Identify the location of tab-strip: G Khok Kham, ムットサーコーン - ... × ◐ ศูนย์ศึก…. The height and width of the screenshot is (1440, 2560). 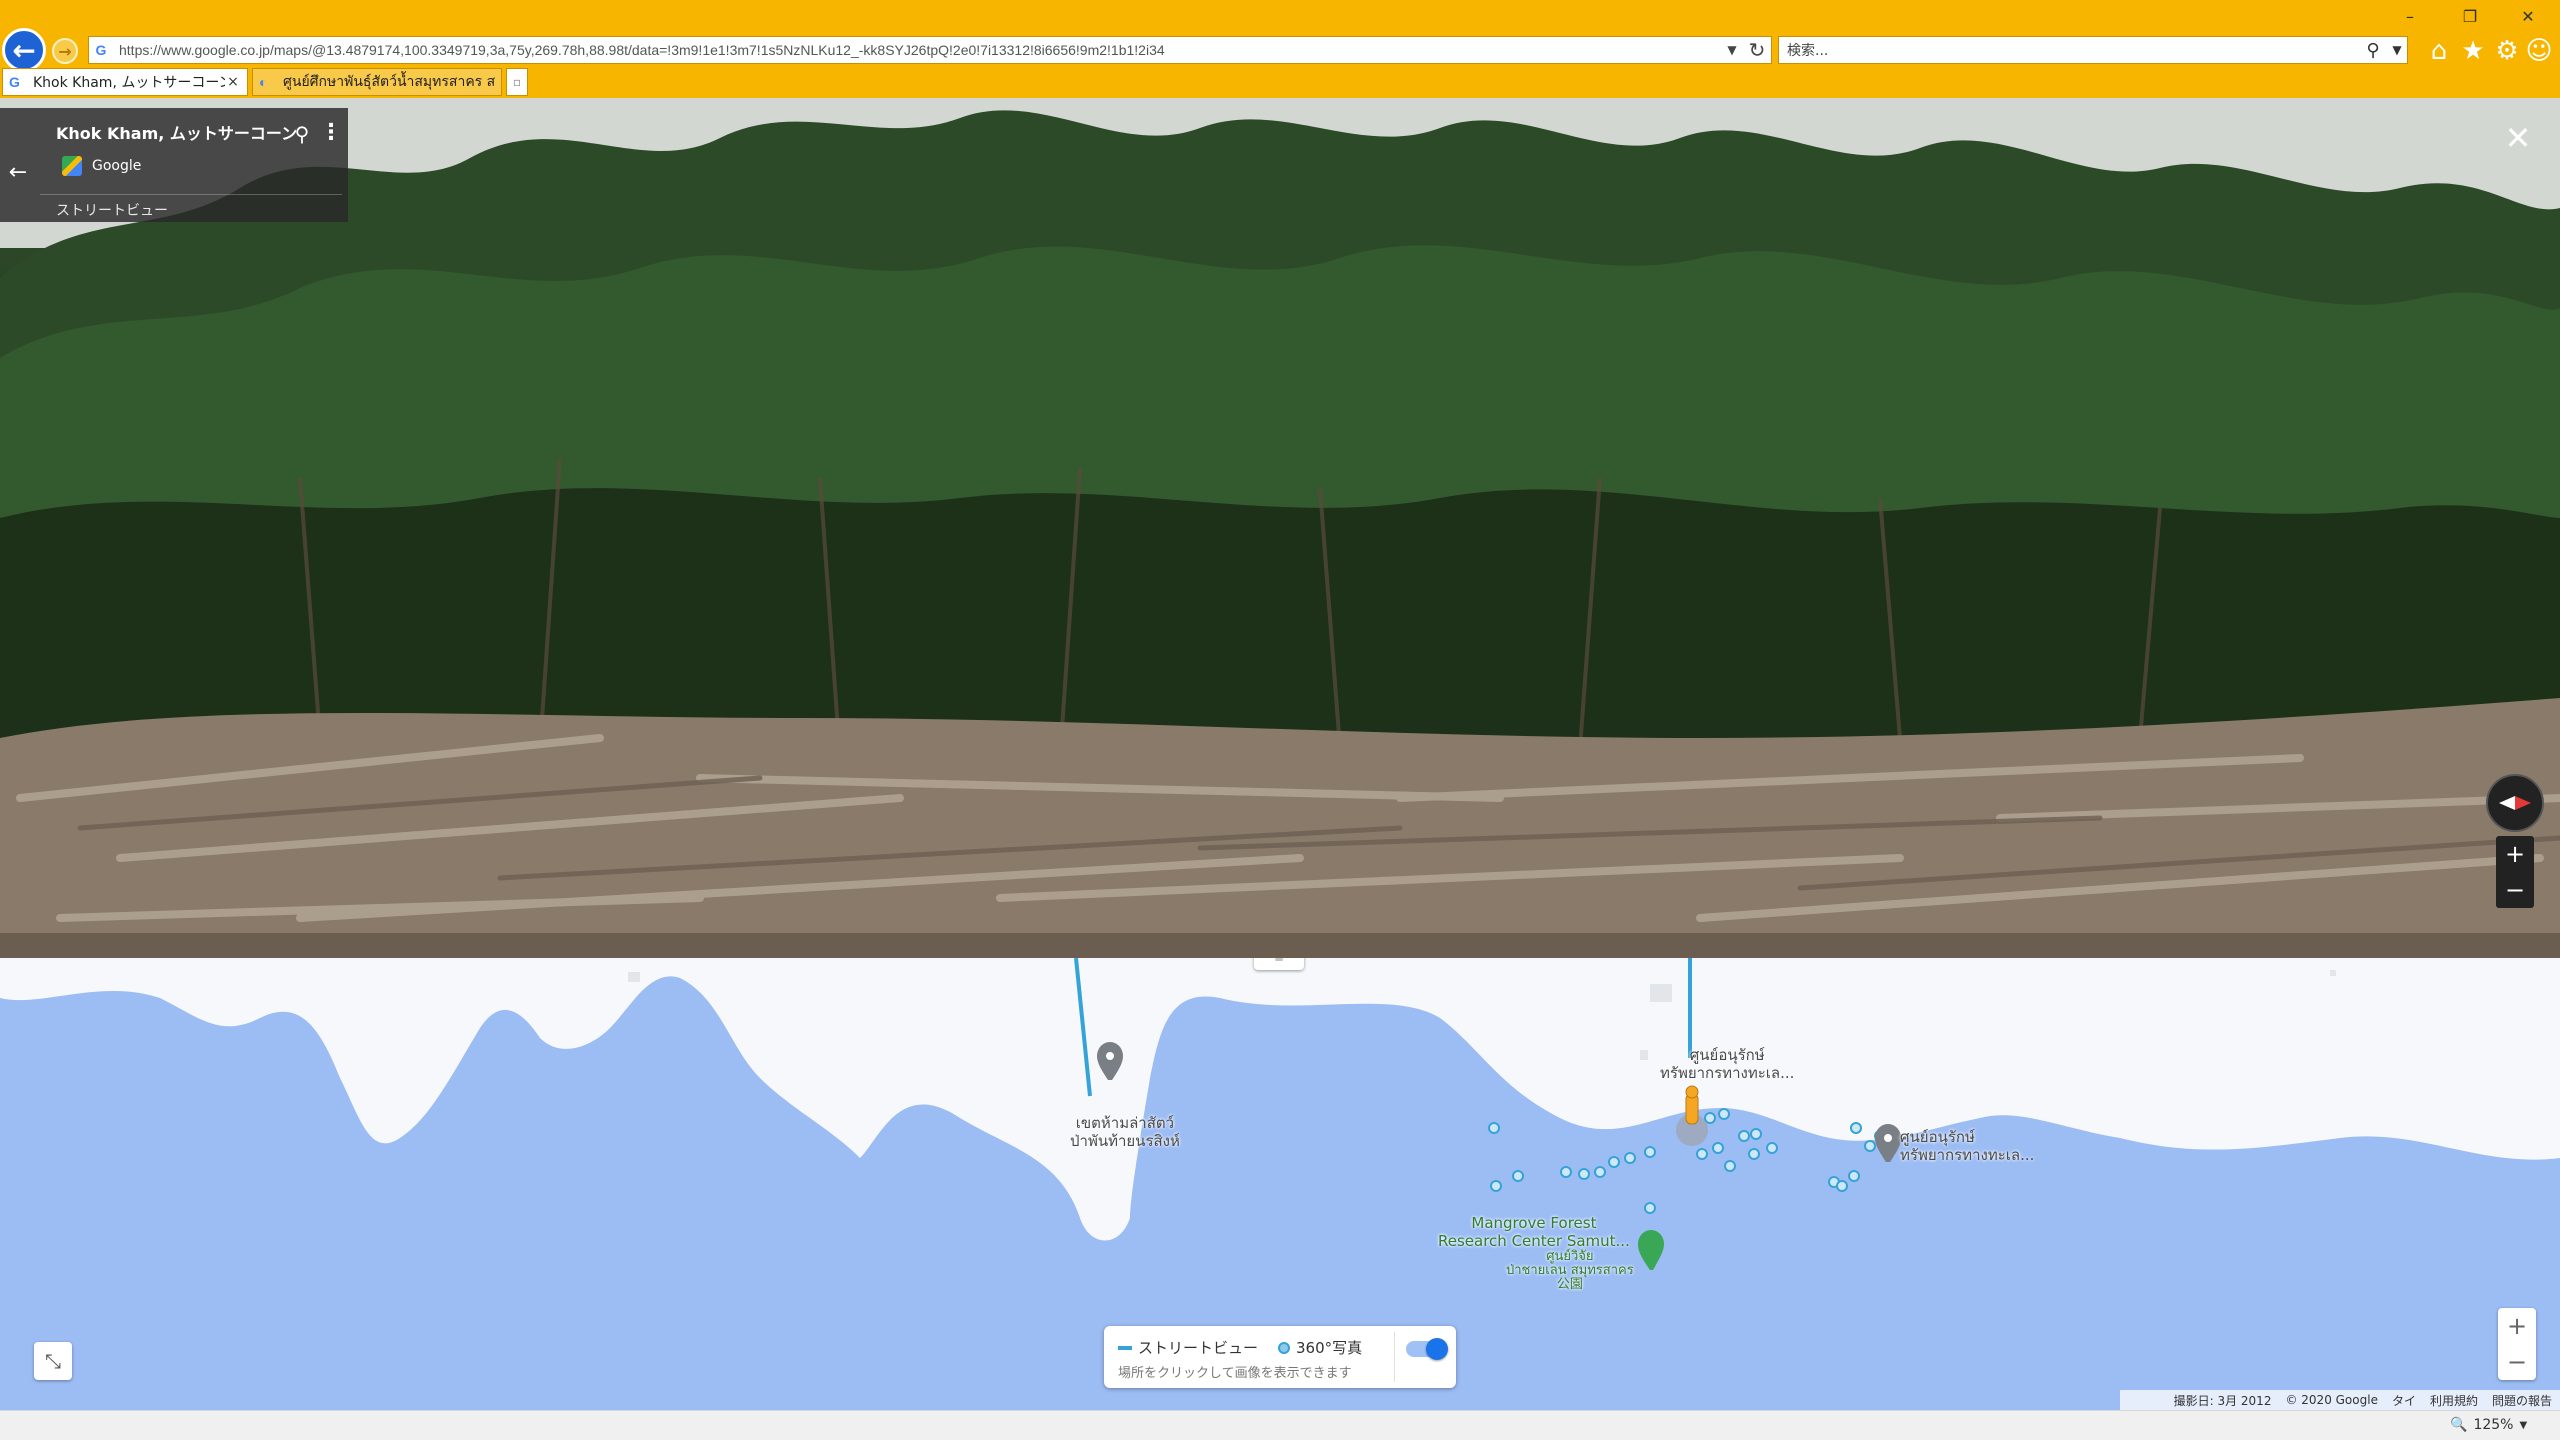
(1280, 83).